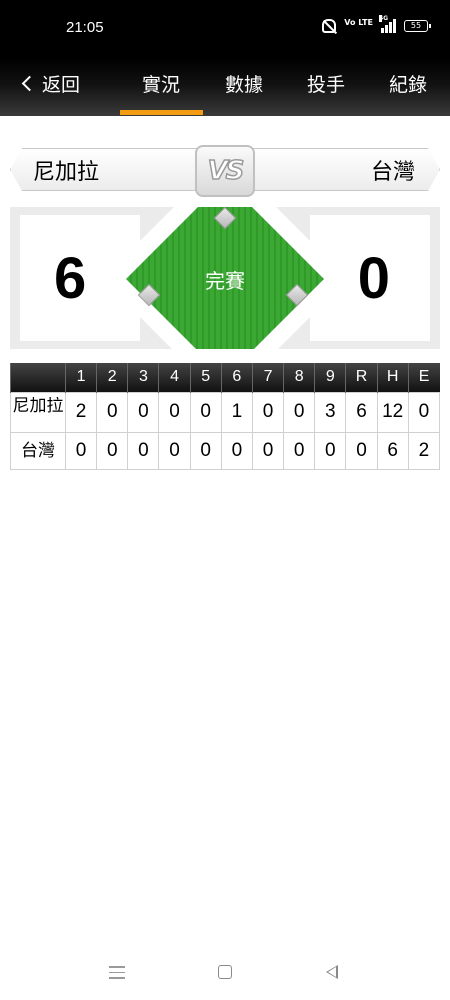 Image resolution: width=450 pixels, height=1000 pixels. What do you see at coordinates (373, 278) in the screenshot?
I see `home-score: 0` at bounding box center [373, 278].